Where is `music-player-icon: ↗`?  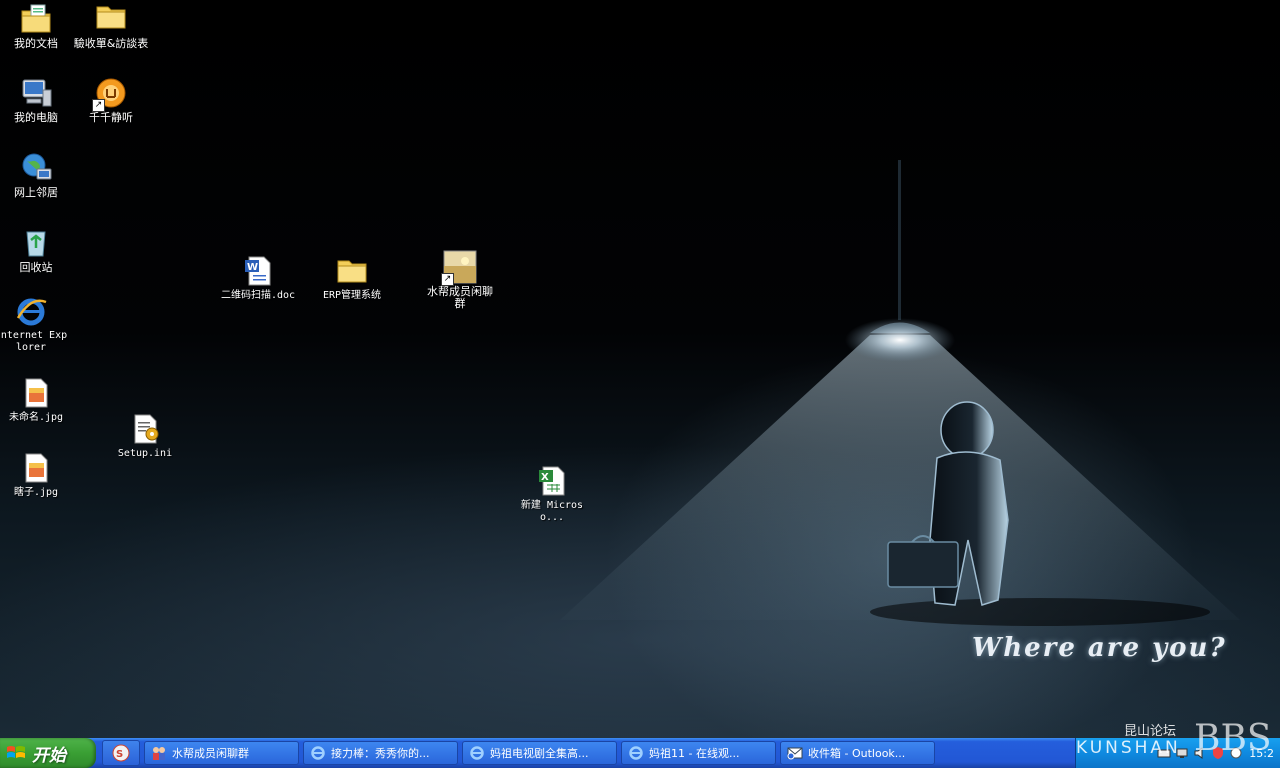
music-player-icon: ↗ is located at coordinates (110, 94).